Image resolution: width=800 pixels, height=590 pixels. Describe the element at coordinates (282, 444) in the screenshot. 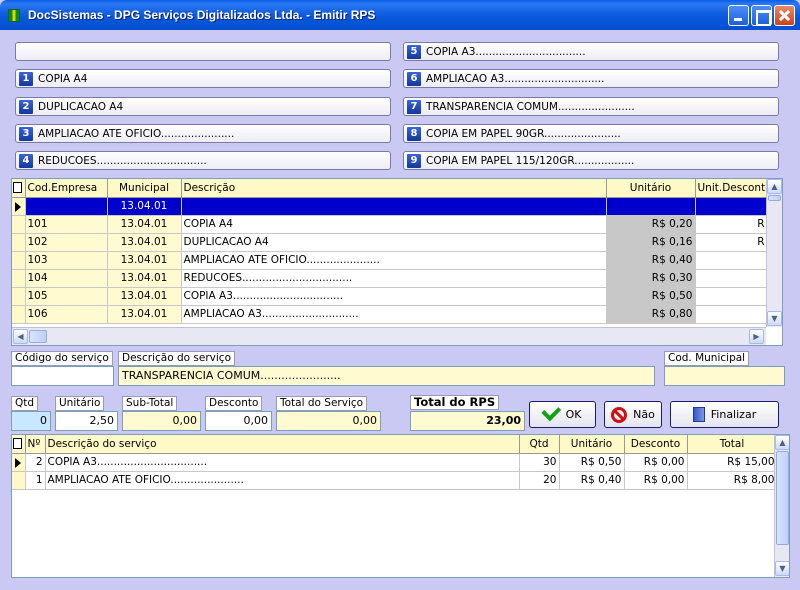

I see `column-header: Descrição do serviço` at that location.